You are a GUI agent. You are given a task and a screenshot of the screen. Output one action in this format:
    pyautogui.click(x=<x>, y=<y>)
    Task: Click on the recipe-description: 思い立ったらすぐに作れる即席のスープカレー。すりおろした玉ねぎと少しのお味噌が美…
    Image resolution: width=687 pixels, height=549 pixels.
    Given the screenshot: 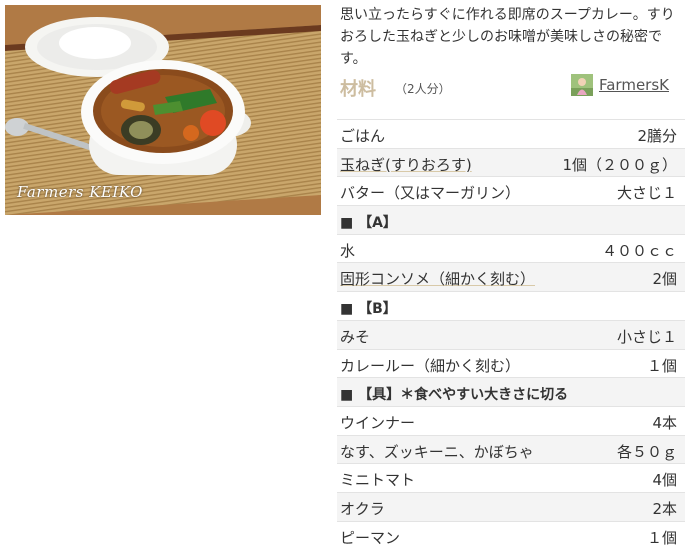 What is the action you would take?
    pyautogui.click(x=507, y=37)
    